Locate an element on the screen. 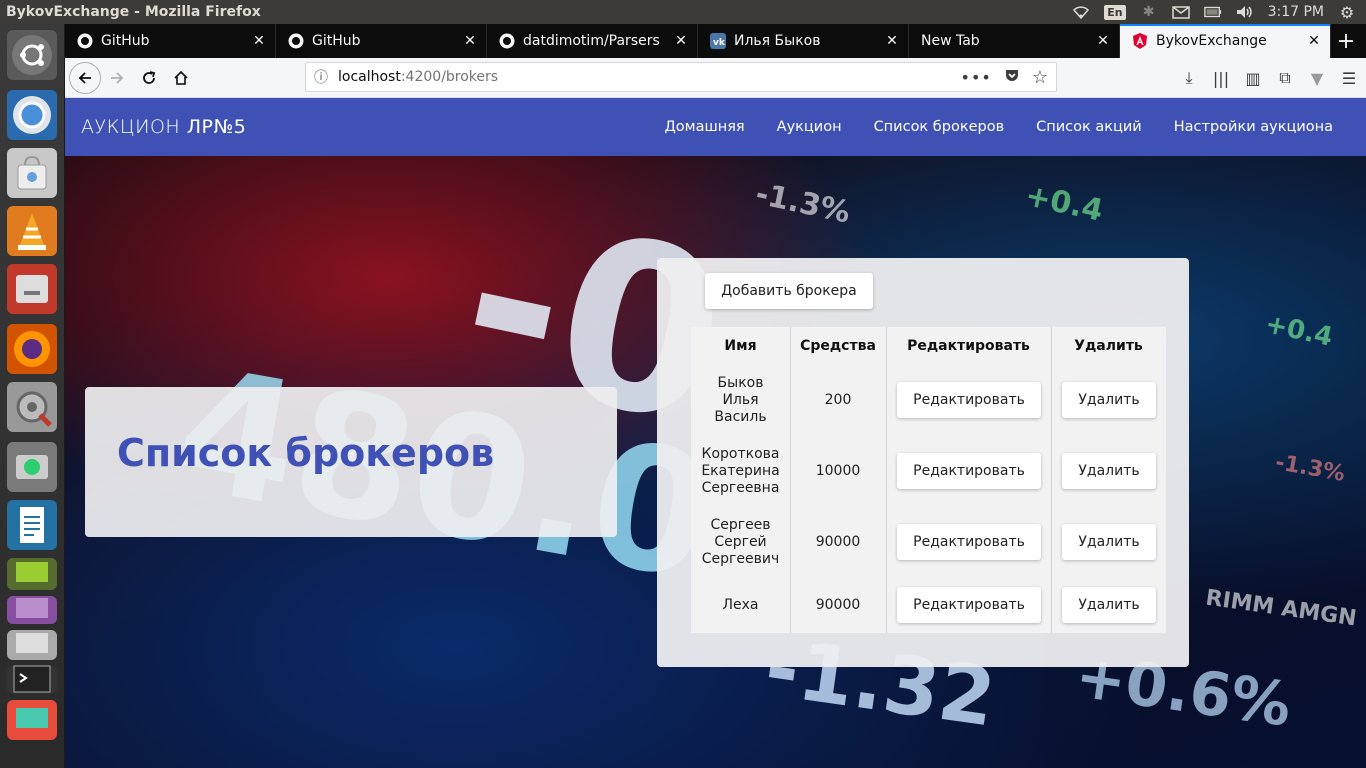 This screenshot has height=768, width=1366. broker-funds-cell: 10000 is located at coordinates (838, 471).